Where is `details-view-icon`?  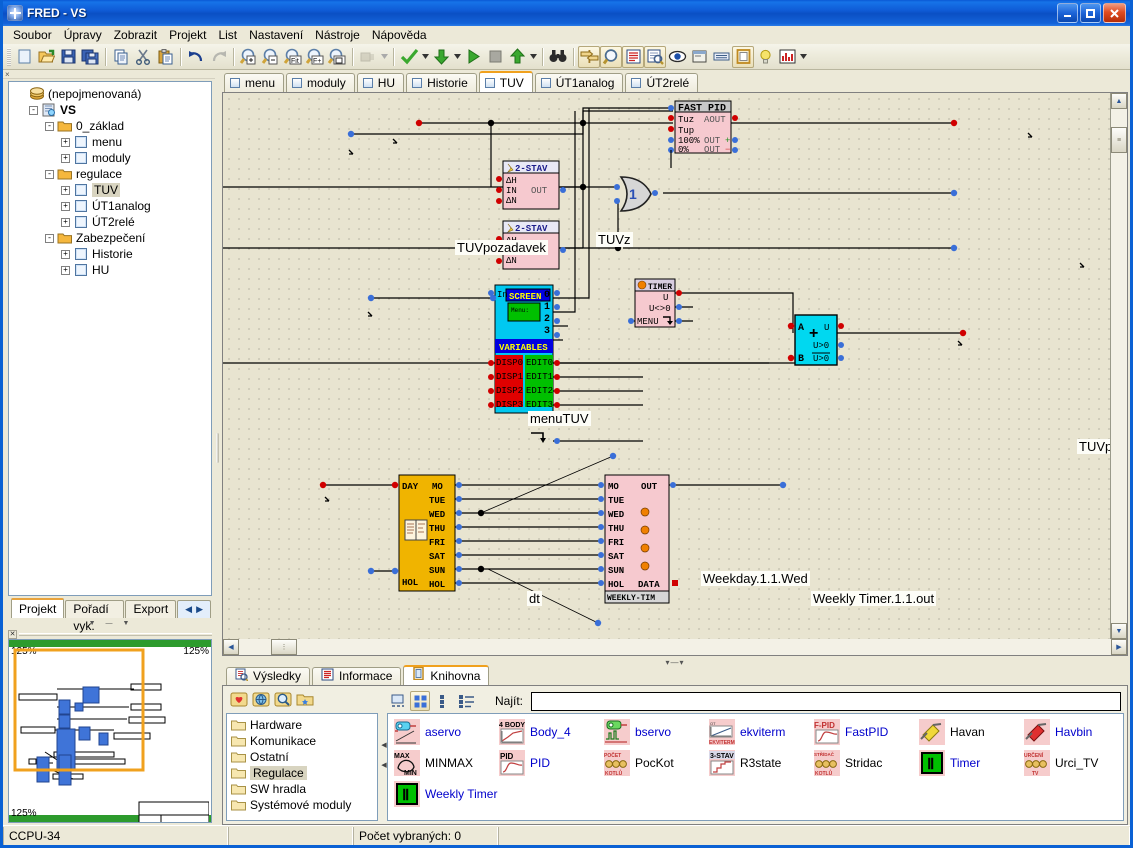
details-view-icon is located at coordinates (397, 701).